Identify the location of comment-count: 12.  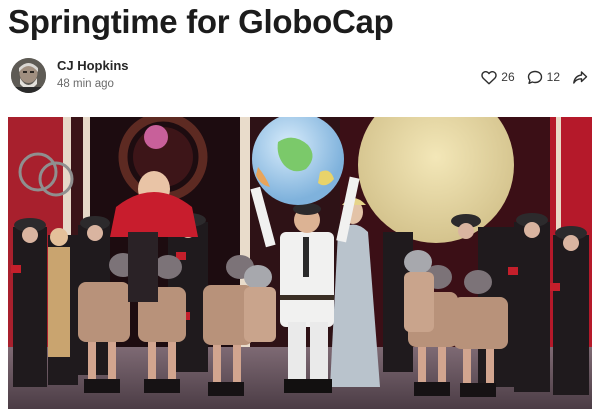
(553, 77).